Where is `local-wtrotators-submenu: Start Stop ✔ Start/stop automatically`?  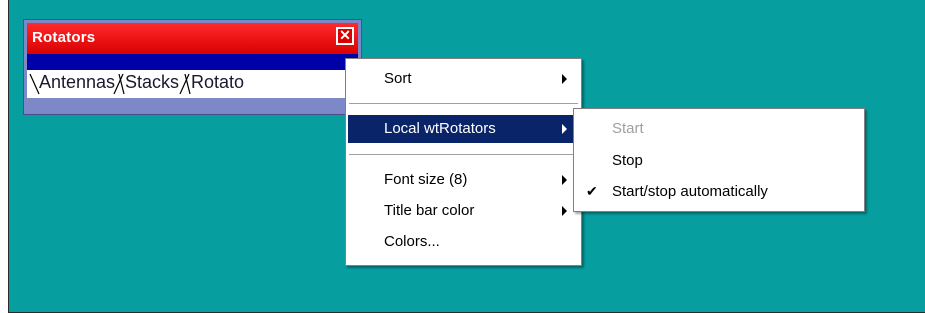
local-wtrotators-submenu: Start Stop ✔ Start/stop automatically is located at coordinates (719, 160).